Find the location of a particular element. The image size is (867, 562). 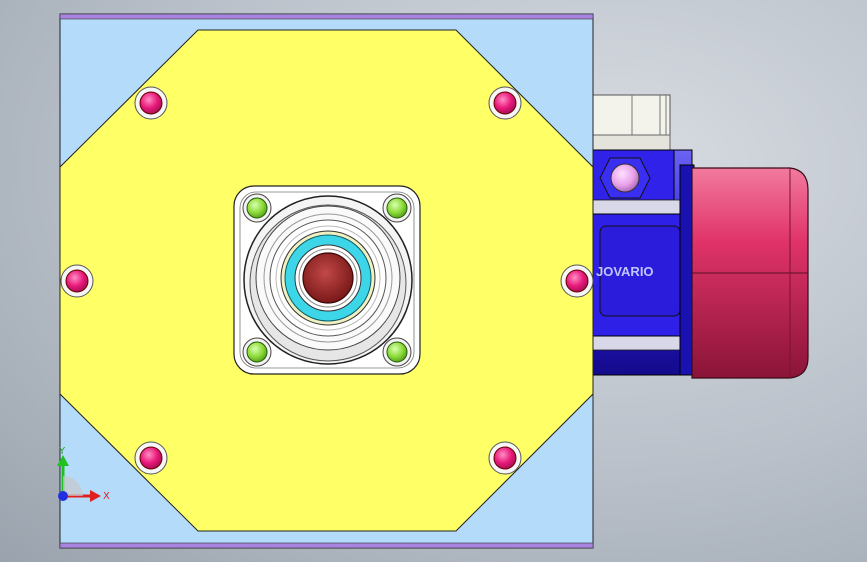

motor-assembly: JOVARIO is located at coordinates (700, 236).